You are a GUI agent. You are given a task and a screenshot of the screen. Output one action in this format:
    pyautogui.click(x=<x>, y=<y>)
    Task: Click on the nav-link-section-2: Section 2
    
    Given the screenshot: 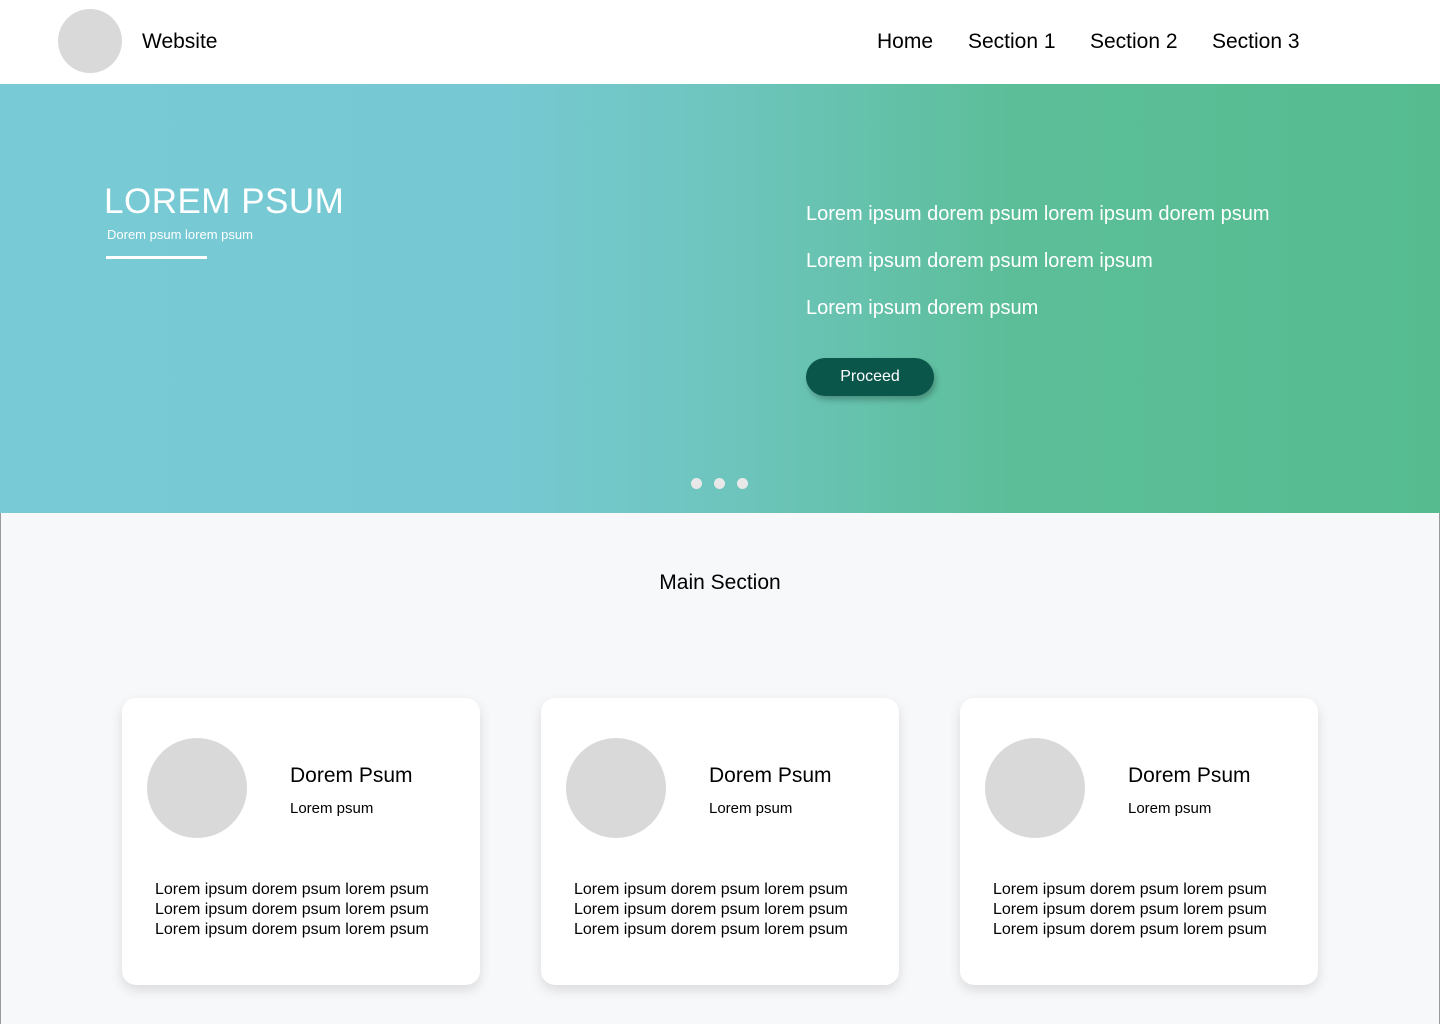 What is the action you would take?
    pyautogui.click(x=1134, y=42)
    